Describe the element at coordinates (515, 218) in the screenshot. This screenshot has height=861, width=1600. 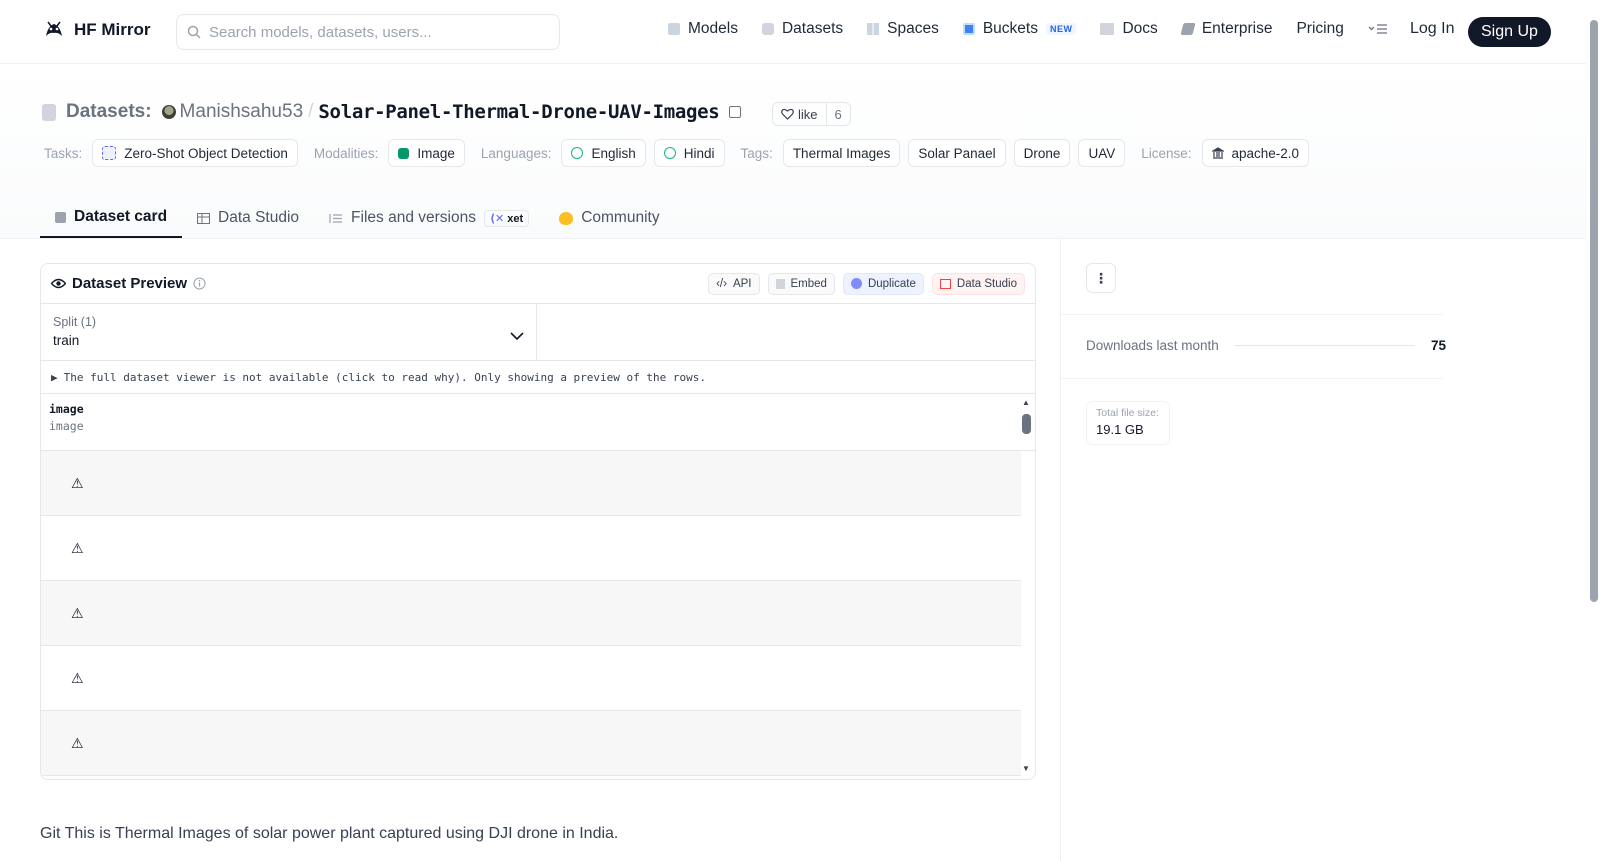
I see `xet-badge-label: xet` at that location.